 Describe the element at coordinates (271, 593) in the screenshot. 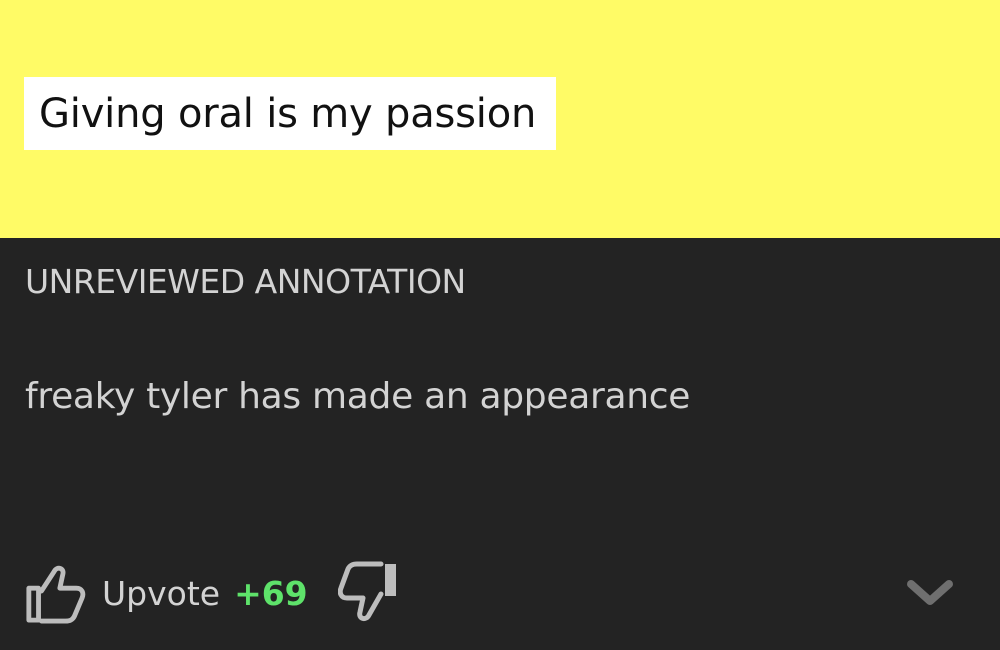

I see `vote-score: +69` at that location.